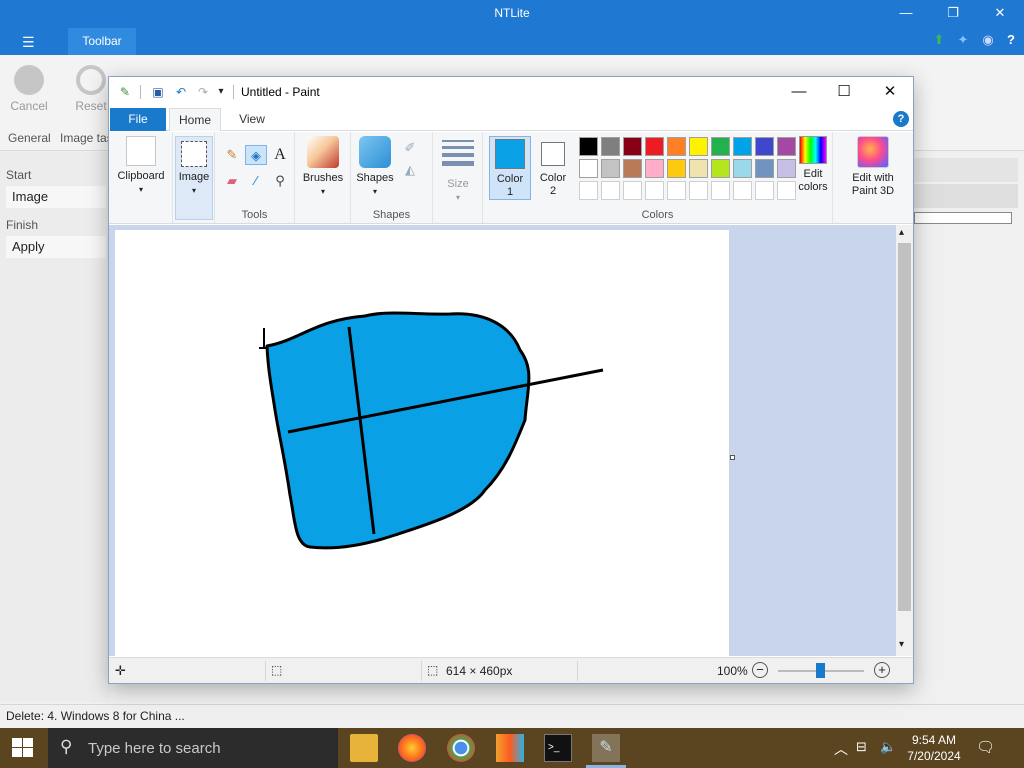  What do you see at coordinates (193, 748) in the screenshot?
I see `taskbar-search-box: ⚲ Type here to search` at bounding box center [193, 748].